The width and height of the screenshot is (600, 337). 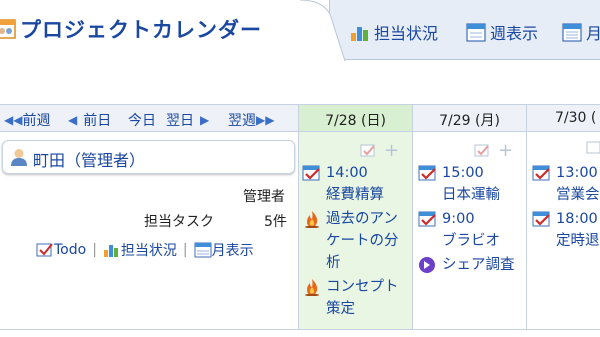 What do you see at coordinates (379, 150) in the screenshot?
I see `day-0-add-controls: +` at bounding box center [379, 150].